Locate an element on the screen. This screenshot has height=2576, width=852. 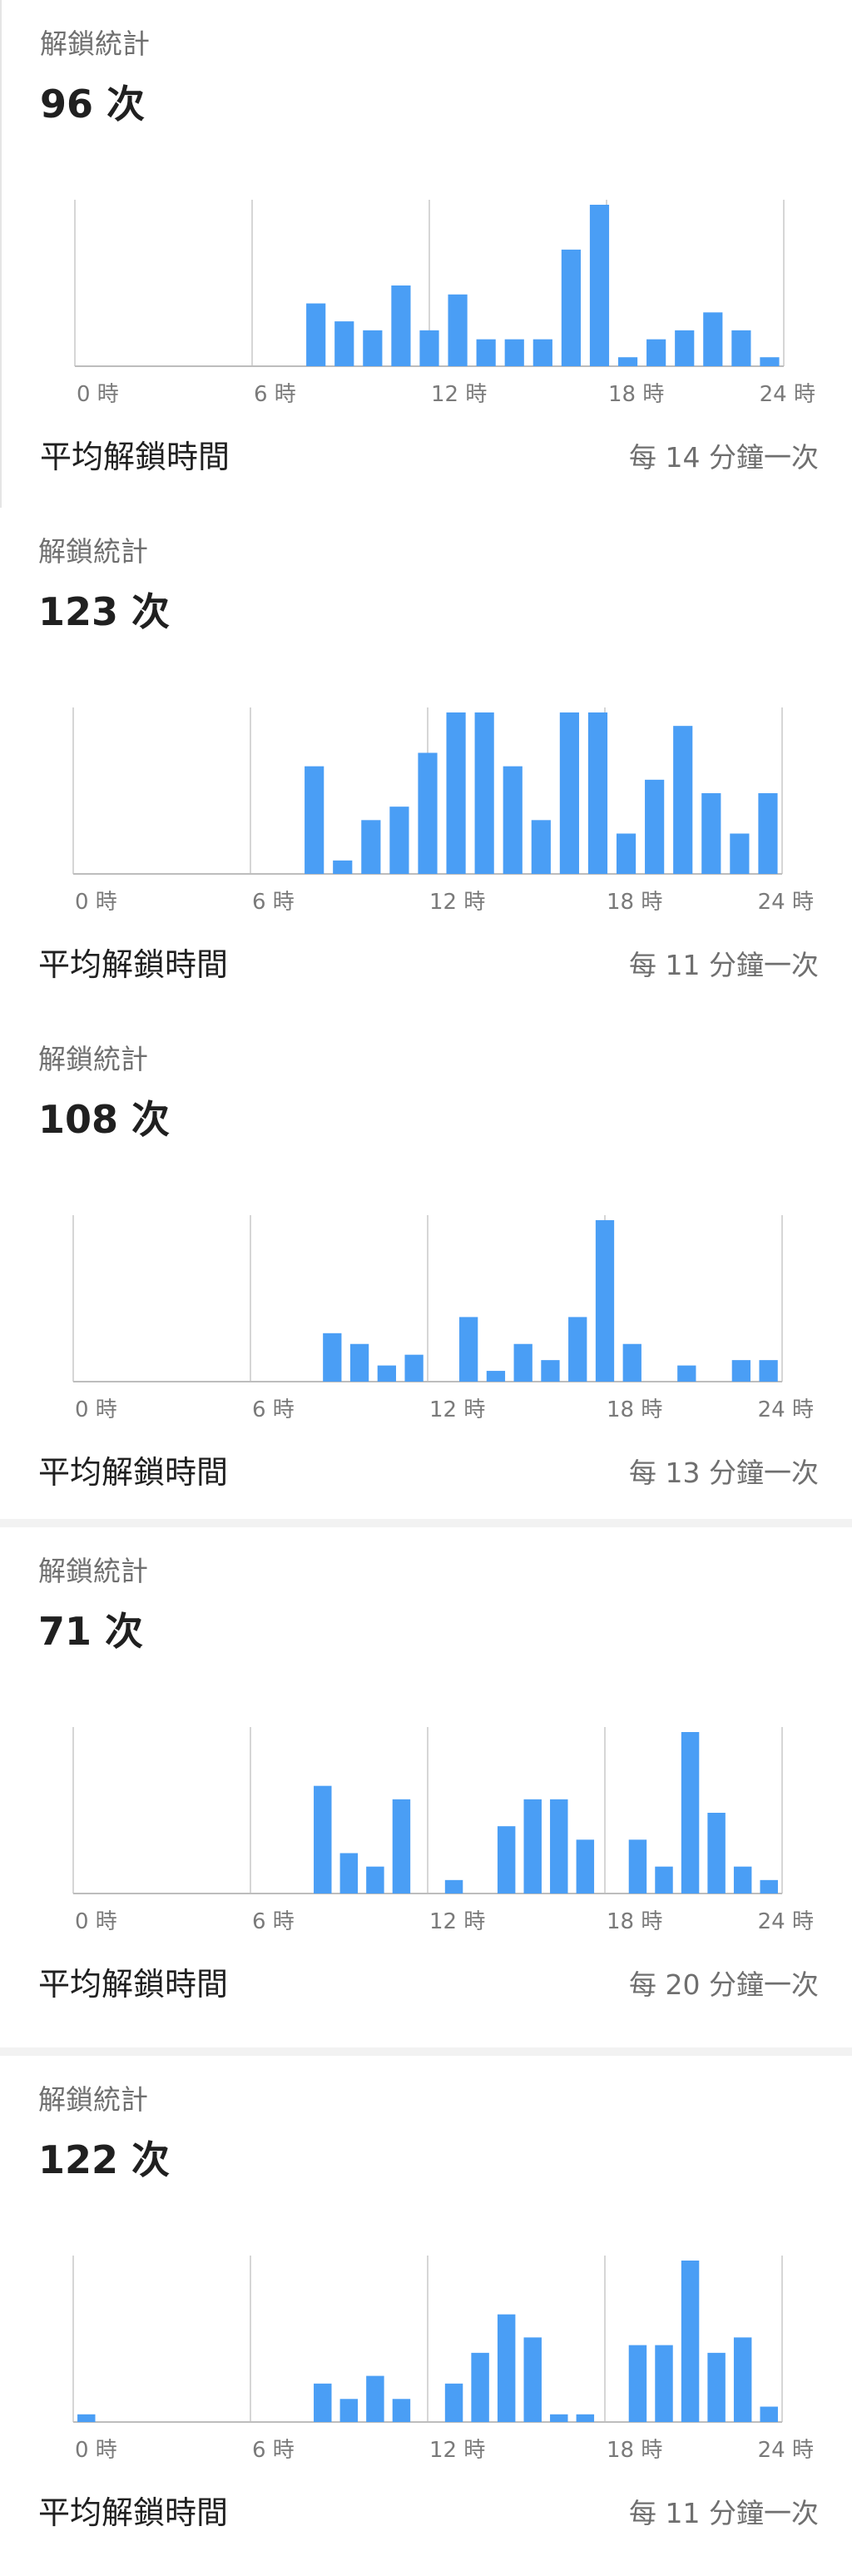
unlock-count: 71 次 is located at coordinates (91, 1631).